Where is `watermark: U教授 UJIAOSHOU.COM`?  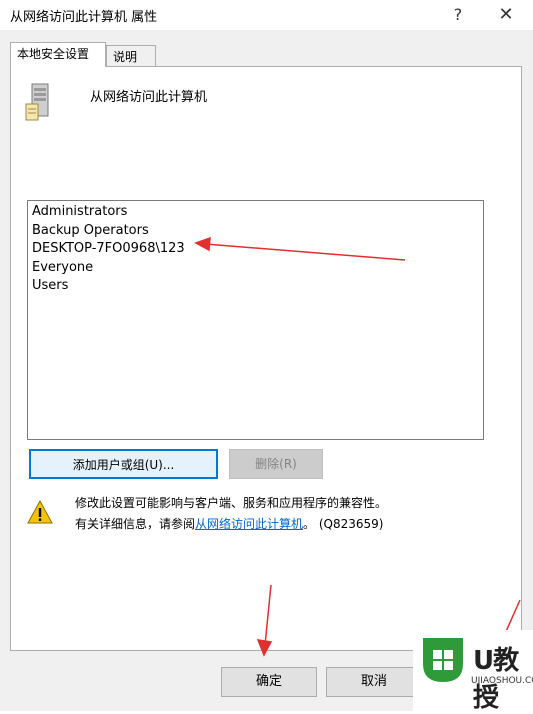 watermark: U教授 UJIAOSHOU.COM is located at coordinates (473, 671).